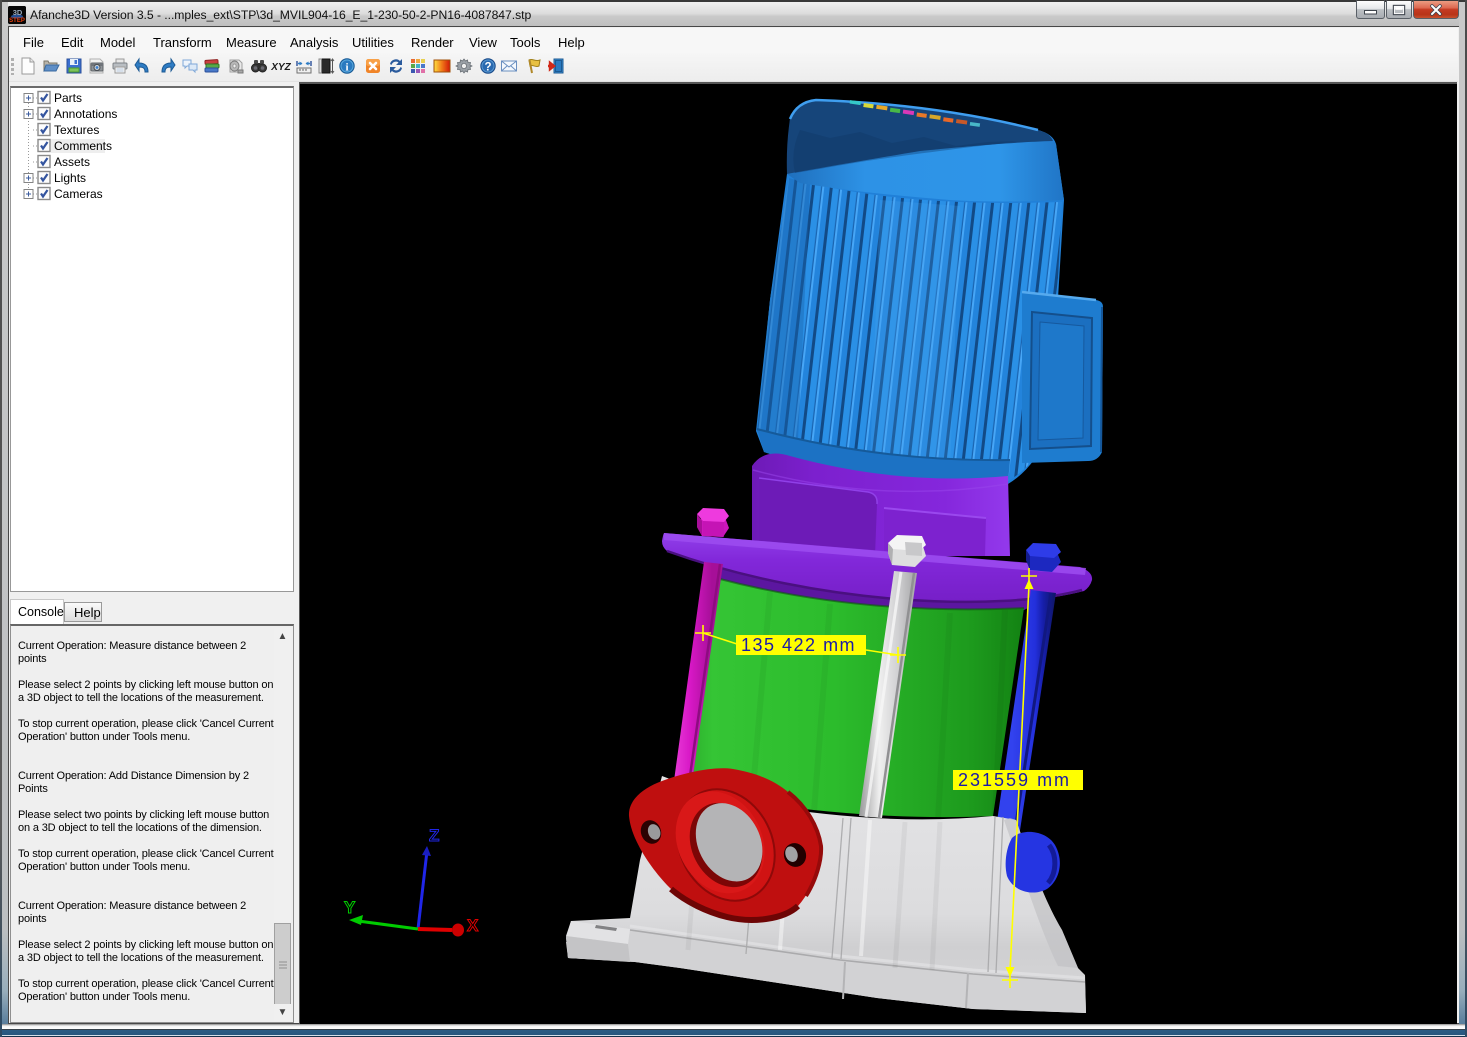 The width and height of the screenshot is (1467, 1037). What do you see at coordinates (1014, 780) in the screenshot?
I see `svg-text: 231559 mm` at bounding box center [1014, 780].